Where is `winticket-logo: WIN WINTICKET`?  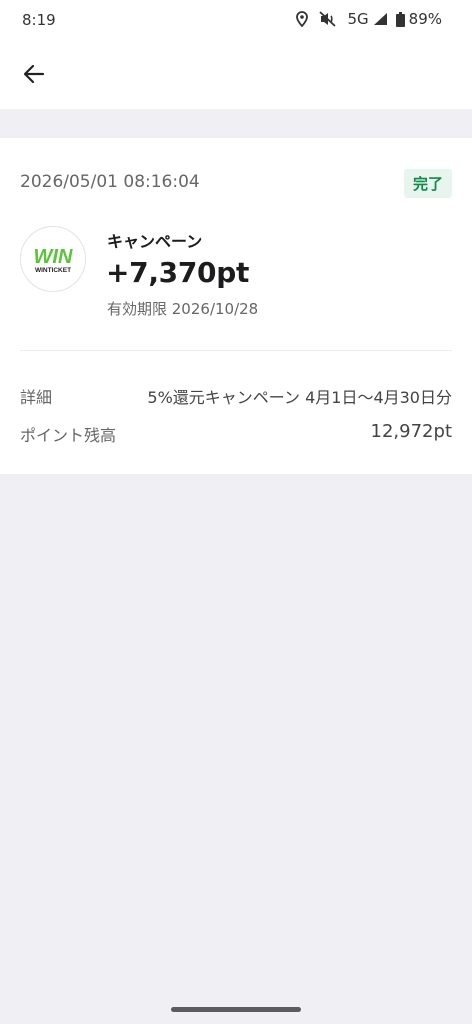
winticket-logo: WIN WINTICKET is located at coordinates (53, 259).